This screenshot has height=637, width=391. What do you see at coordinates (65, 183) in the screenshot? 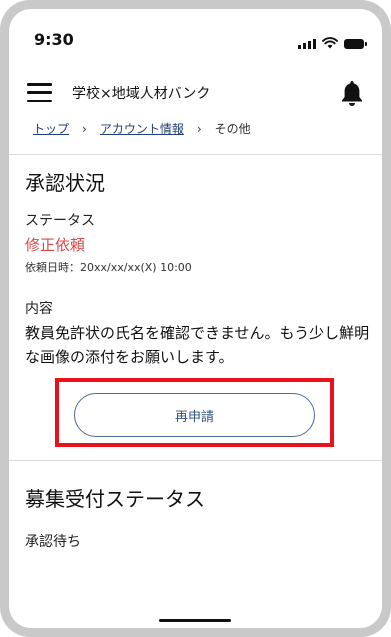
I see `approval-heading: 承認状況` at bounding box center [65, 183].